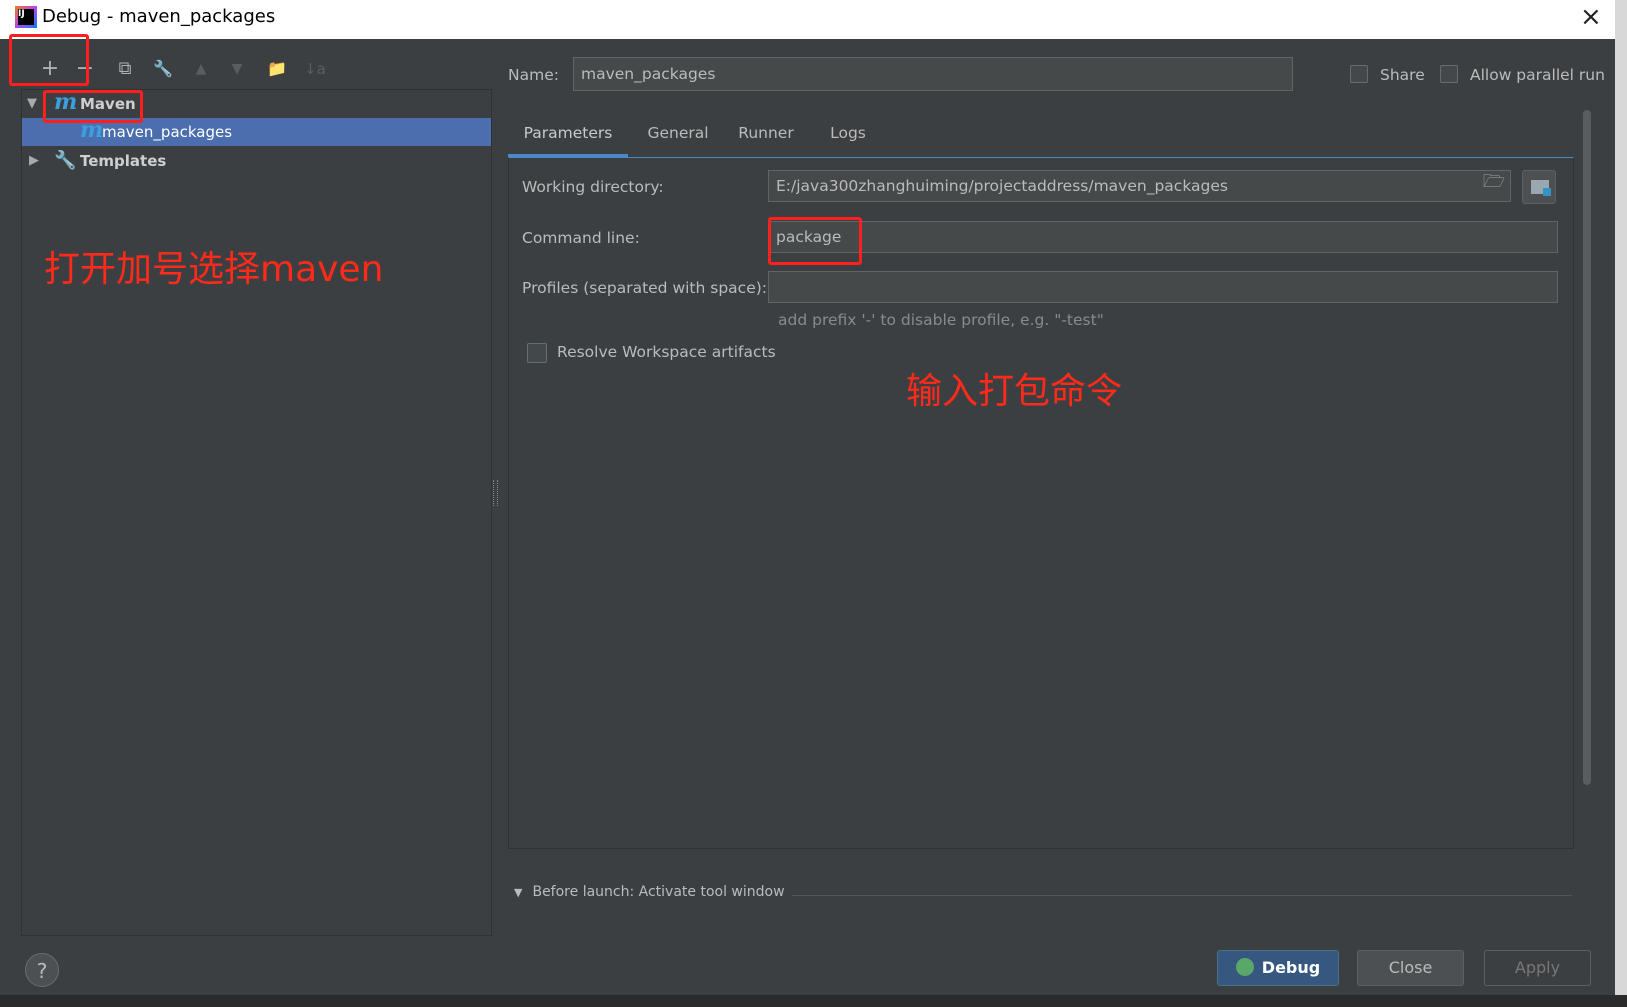 The image size is (1627, 1007). I want to click on move-down-button: ▼, so click(237, 69).